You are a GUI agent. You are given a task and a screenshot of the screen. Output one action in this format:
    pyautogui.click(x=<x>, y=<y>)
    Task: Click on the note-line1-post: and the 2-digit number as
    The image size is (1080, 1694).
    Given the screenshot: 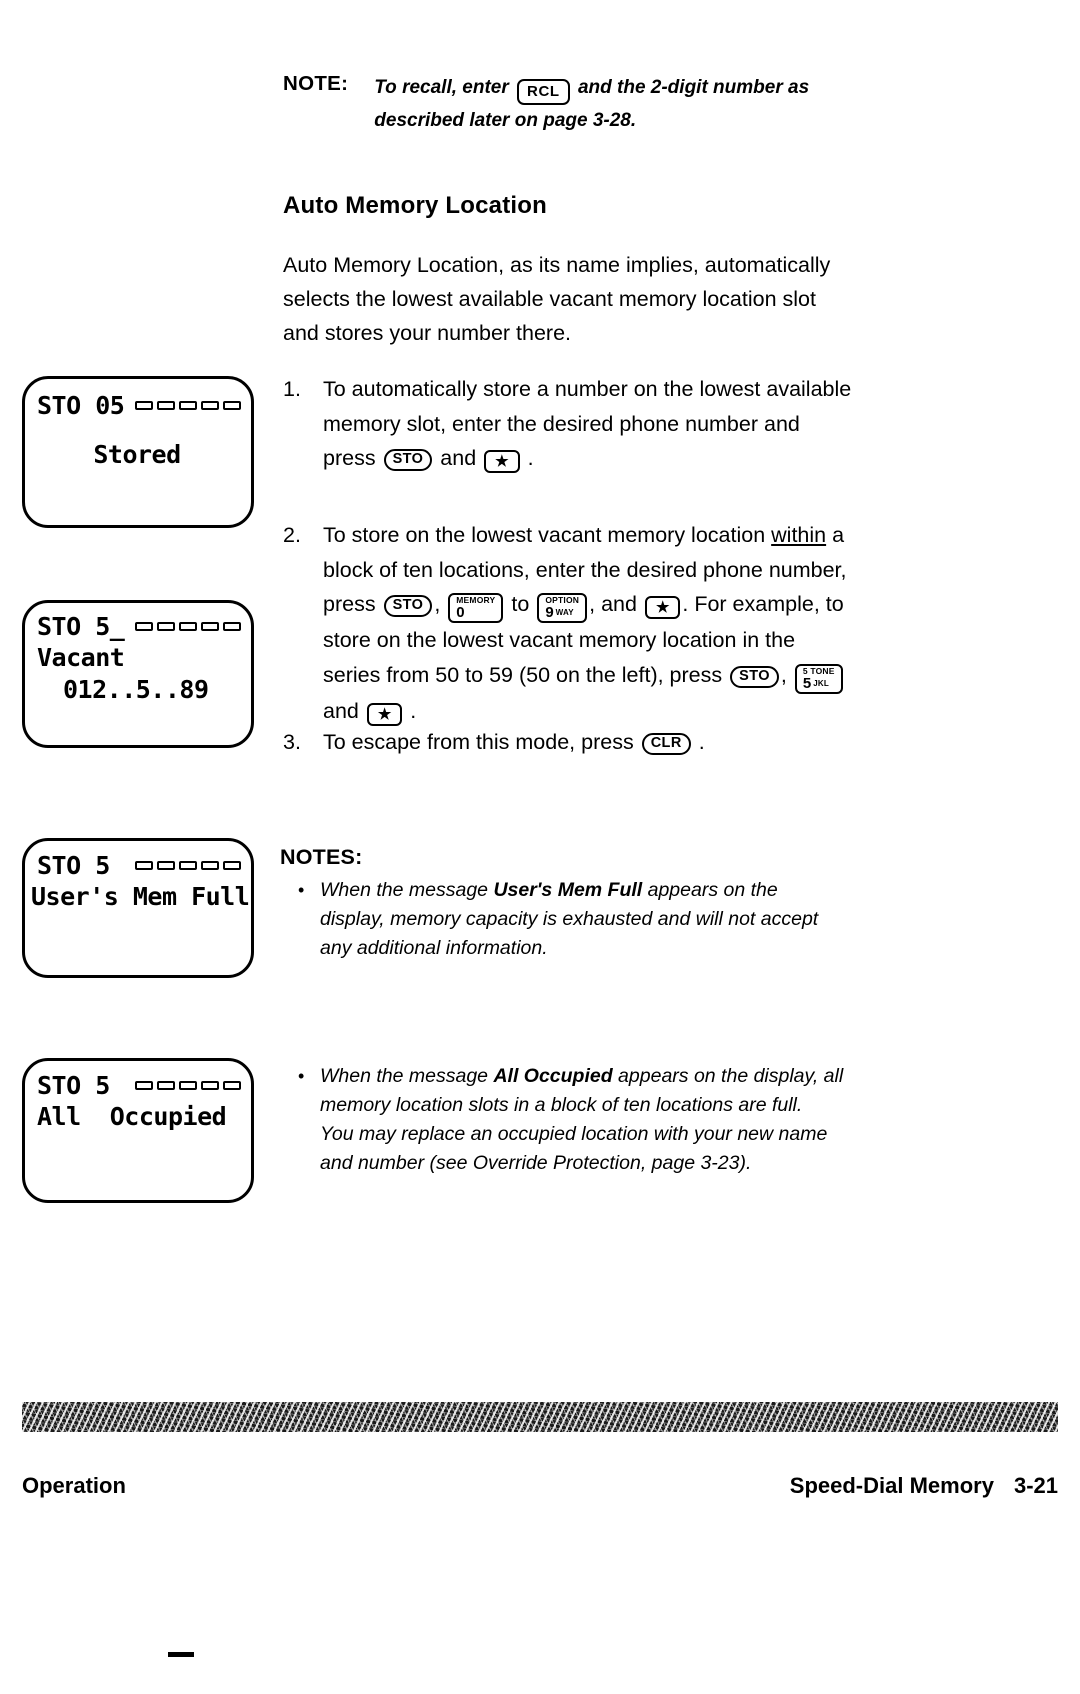 What is the action you would take?
    pyautogui.click(x=693, y=87)
    